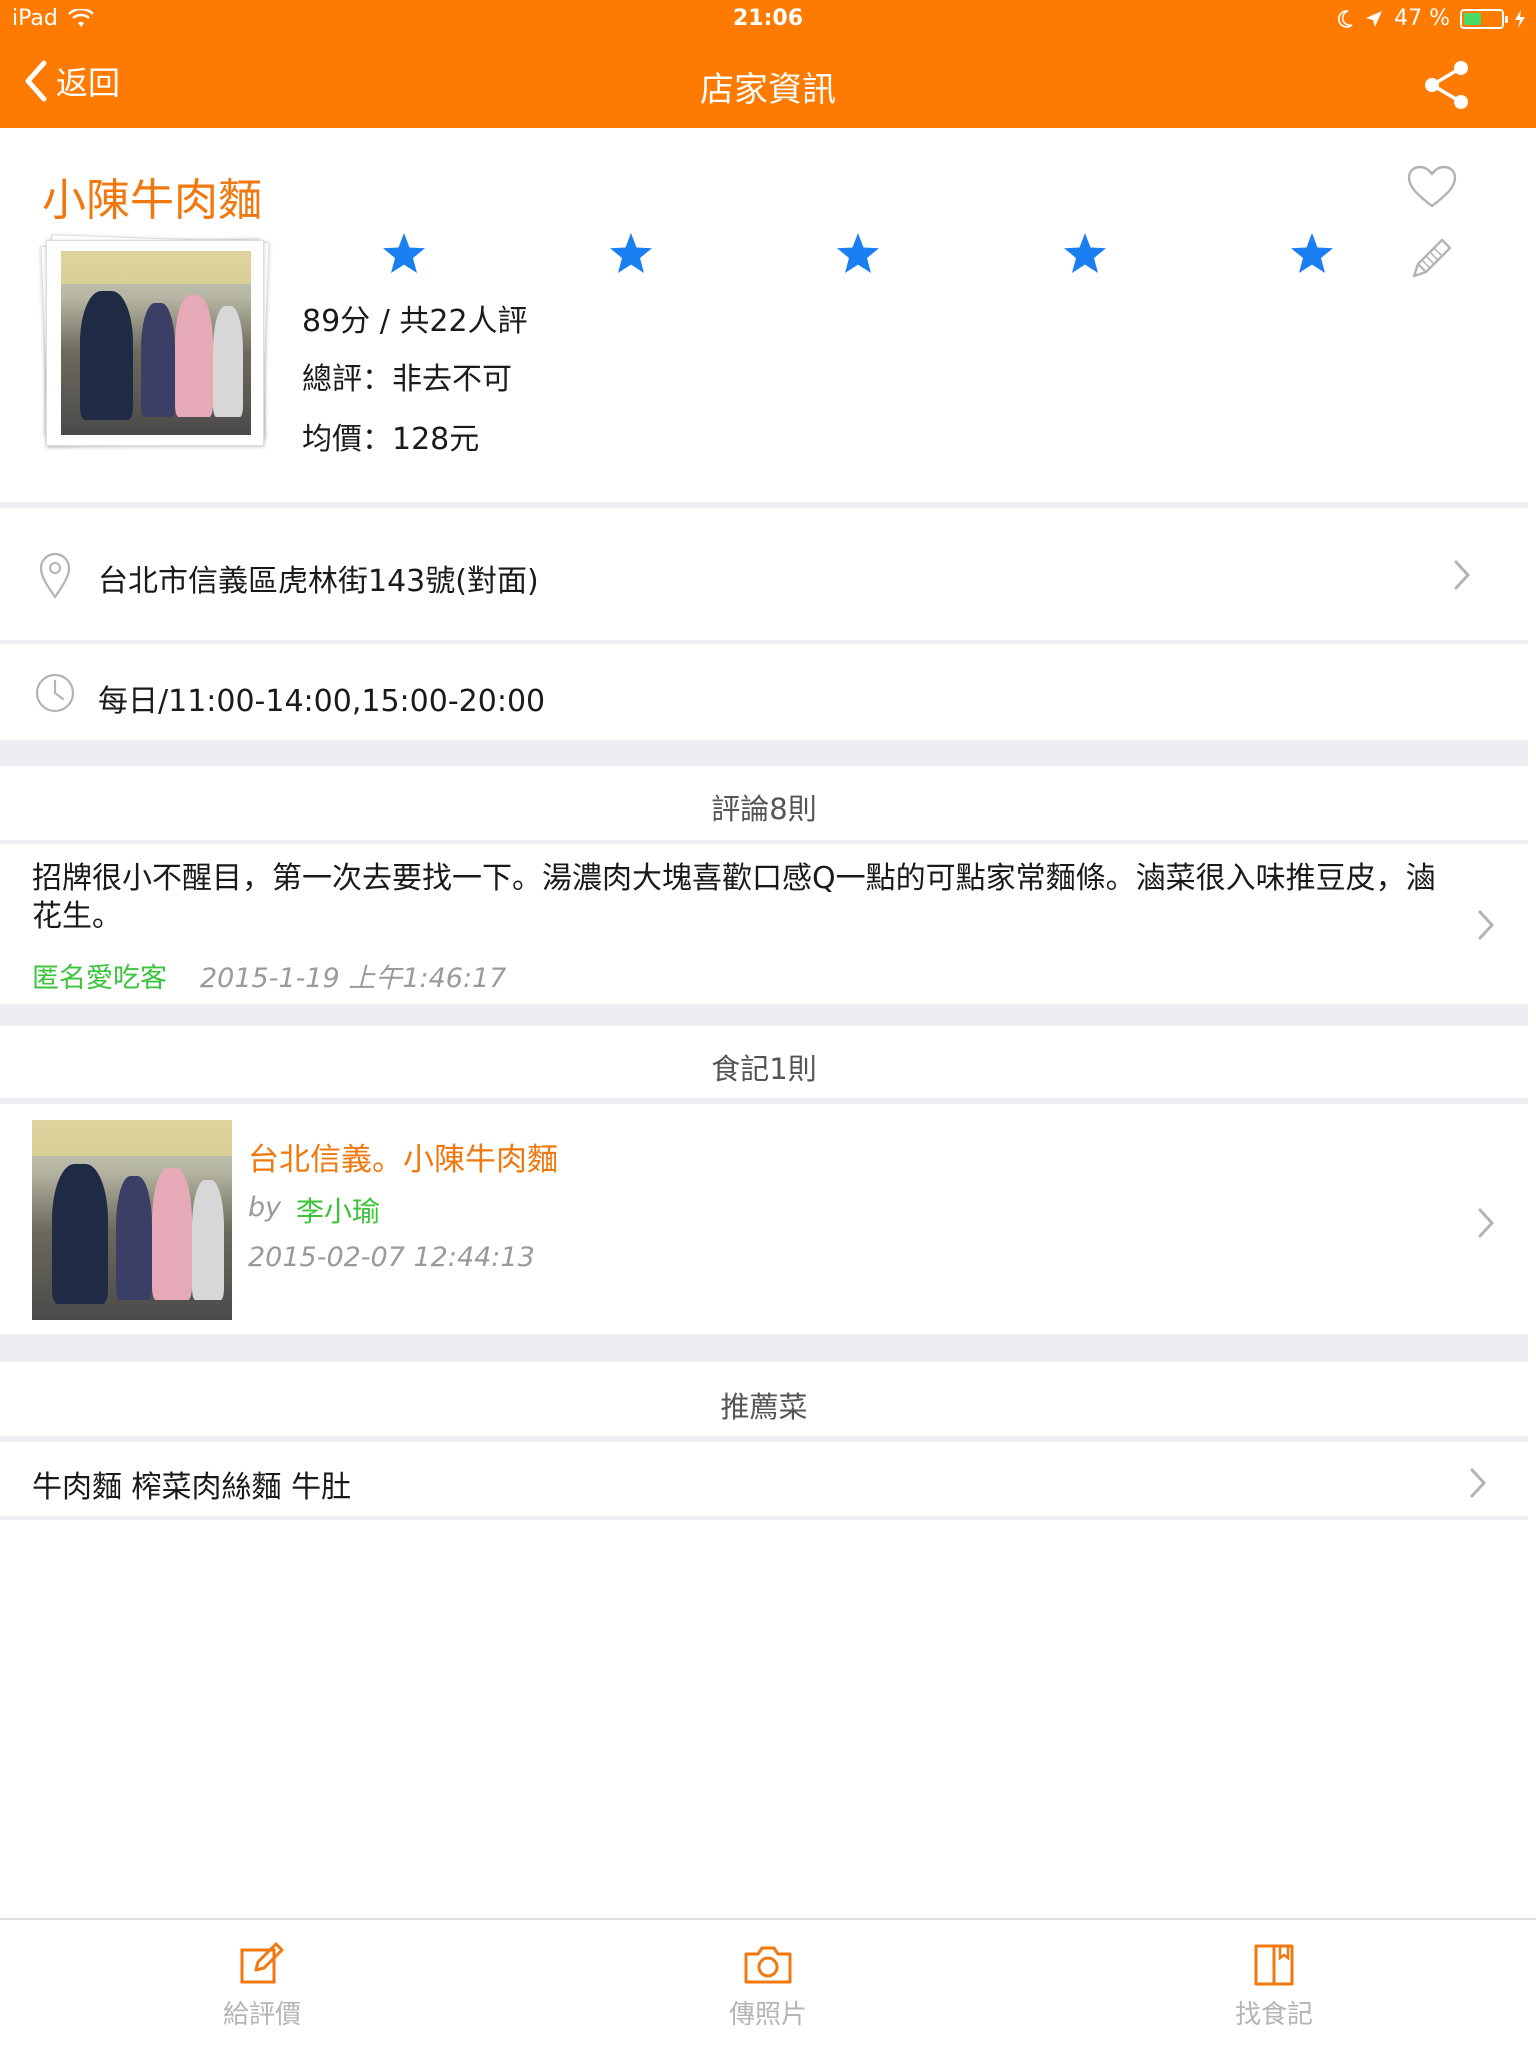 The width and height of the screenshot is (1536, 2048). I want to click on clock-icon, so click(55, 693).